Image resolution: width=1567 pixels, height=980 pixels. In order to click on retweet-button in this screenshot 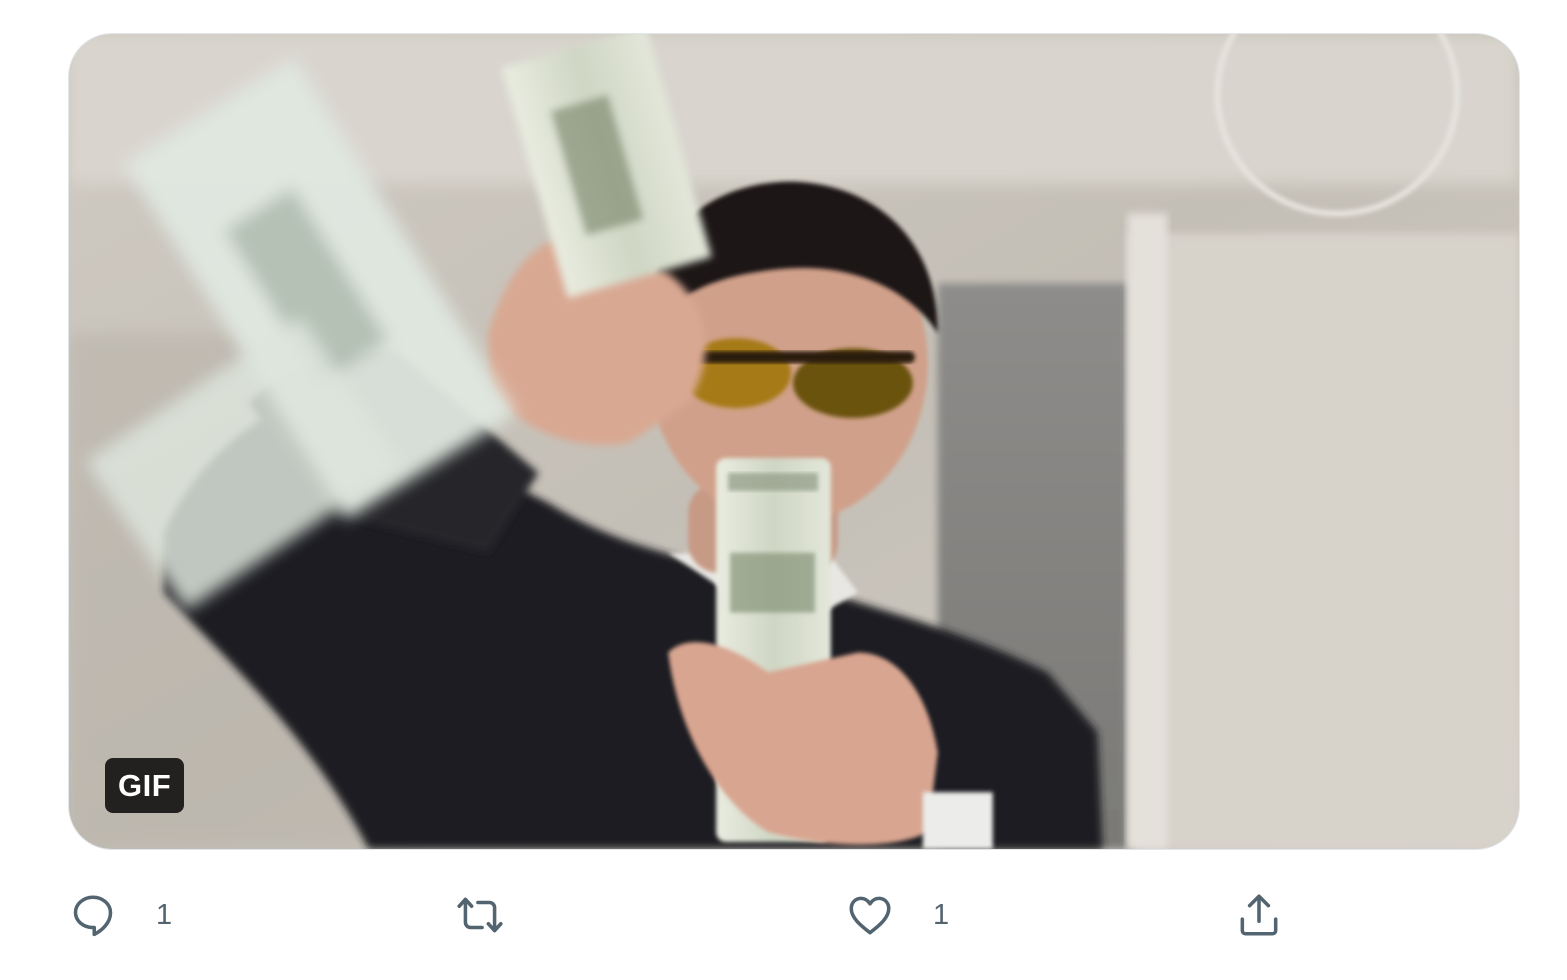, I will do `click(499, 915)`.